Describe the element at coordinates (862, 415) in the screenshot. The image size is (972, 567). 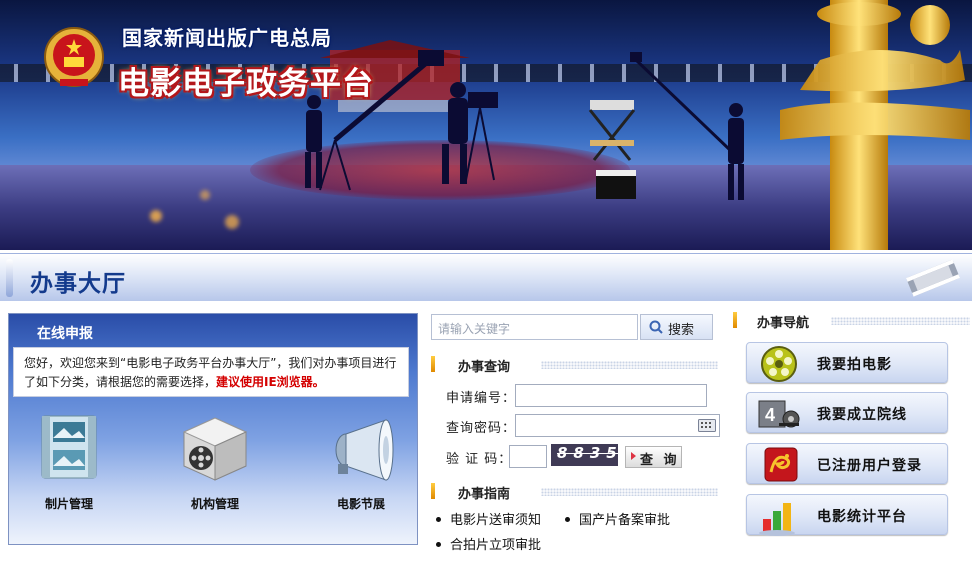
I see `nav-button-label: 我要成立院线` at that location.